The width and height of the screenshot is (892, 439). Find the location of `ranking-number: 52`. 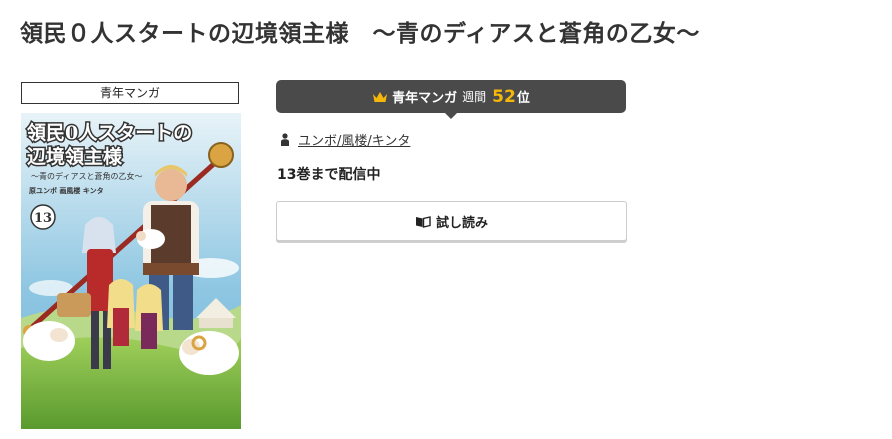

ranking-number: 52 is located at coordinates (504, 96).